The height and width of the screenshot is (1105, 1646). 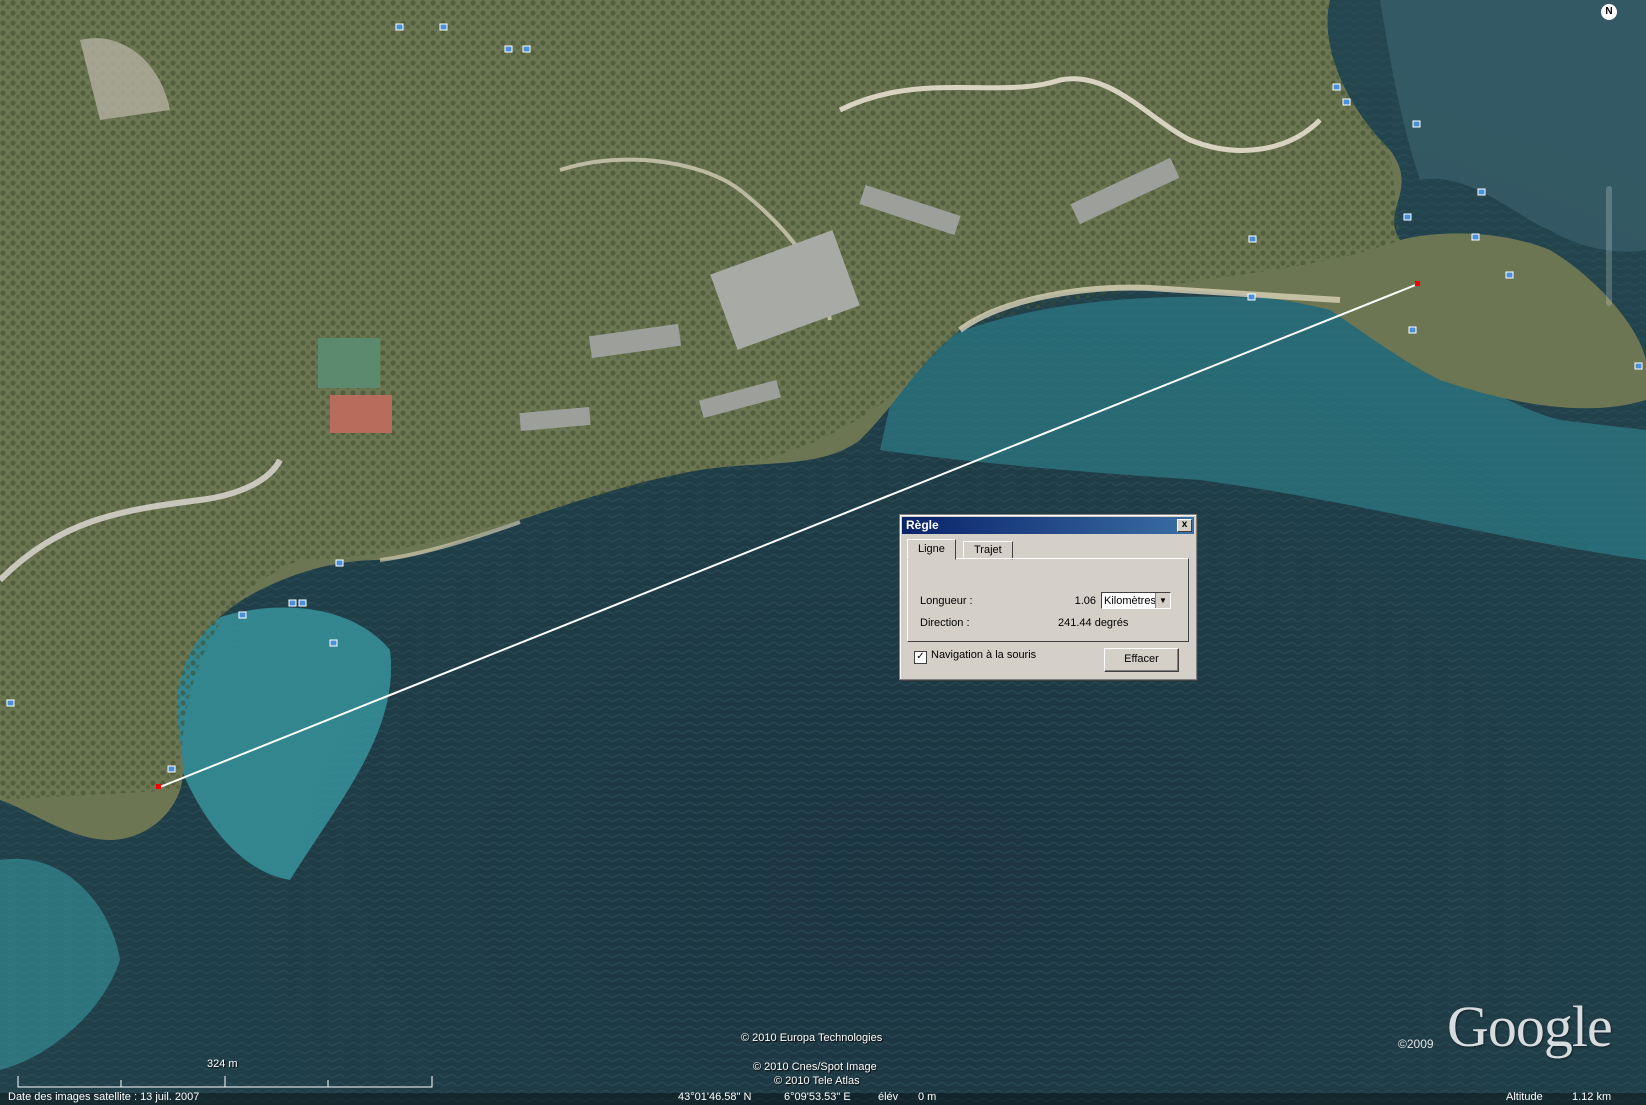 What do you see at coordinates (920, 657) in the screenshot?
I see `mouse-navigation-checkbox: ✓` at bounding box center [920, 657].